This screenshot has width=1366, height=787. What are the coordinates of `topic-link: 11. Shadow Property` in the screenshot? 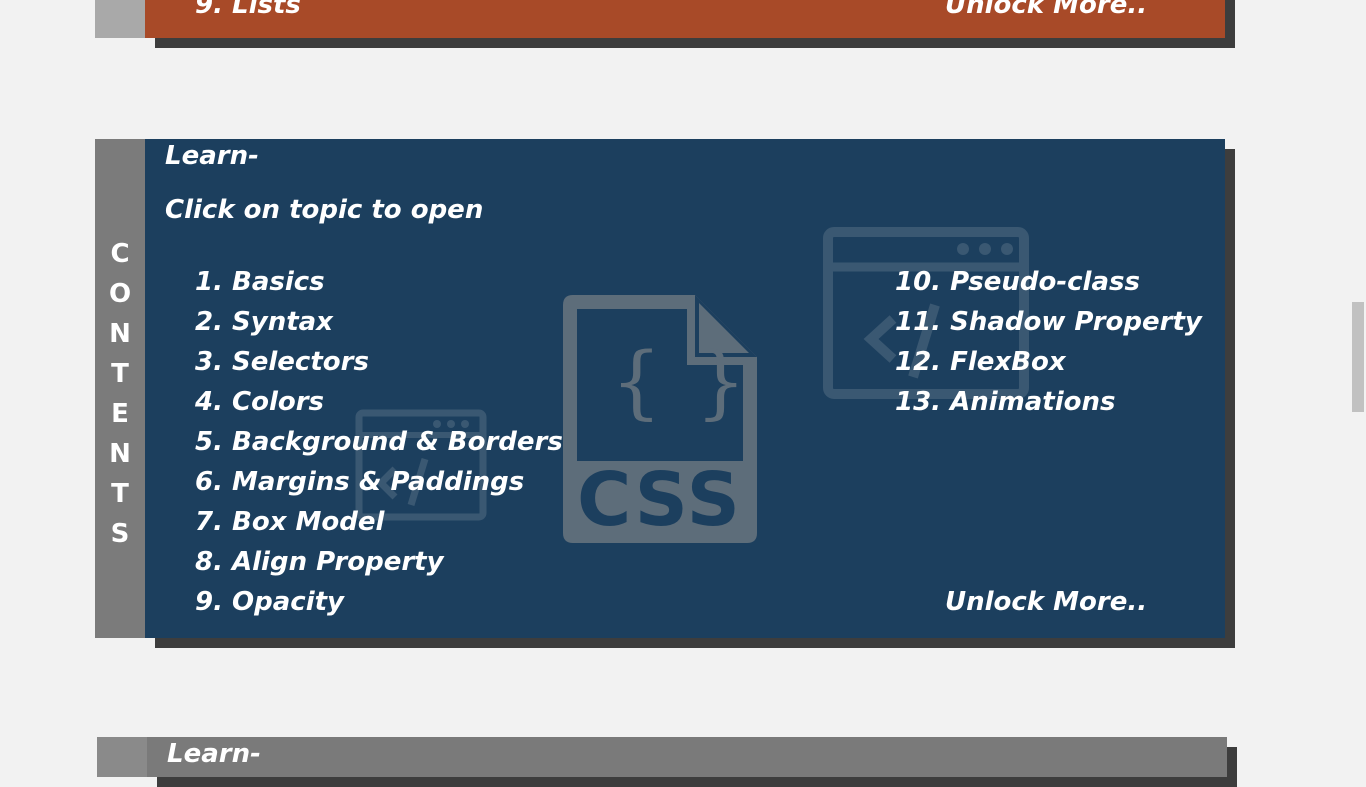 It's located at (1048, 322).